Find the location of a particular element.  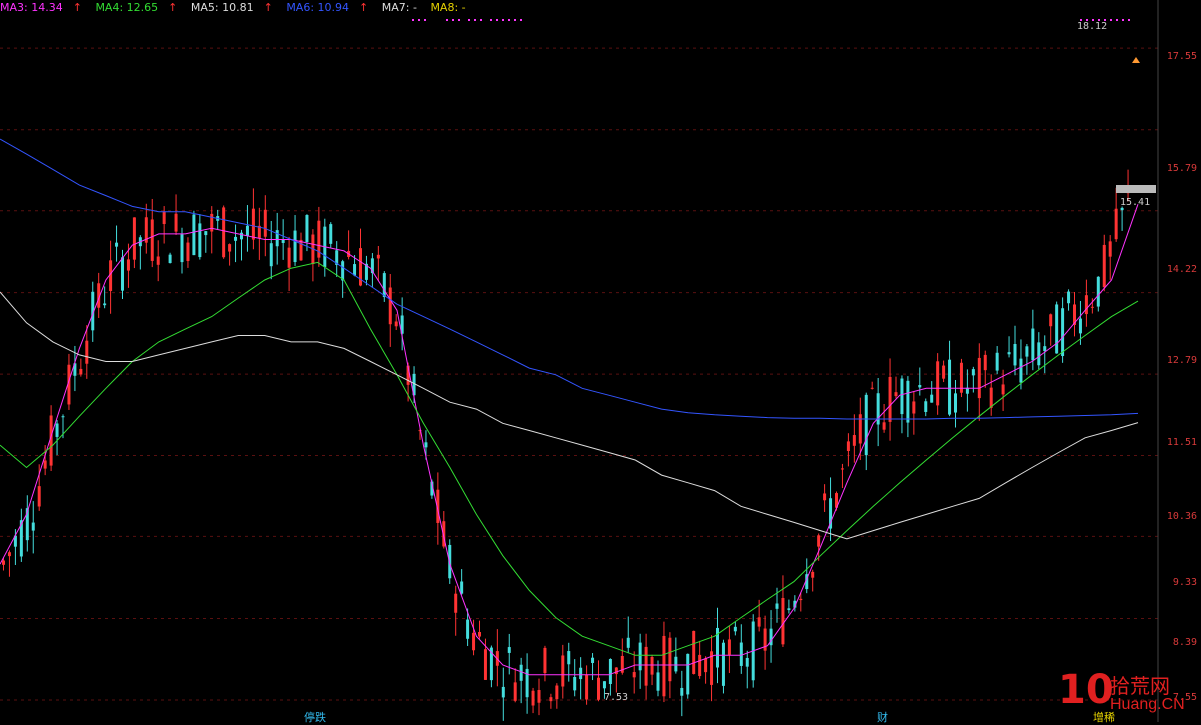

watermark-logo: 10 拾荒网 Huang.CN is located at coordinates (1128, 693).